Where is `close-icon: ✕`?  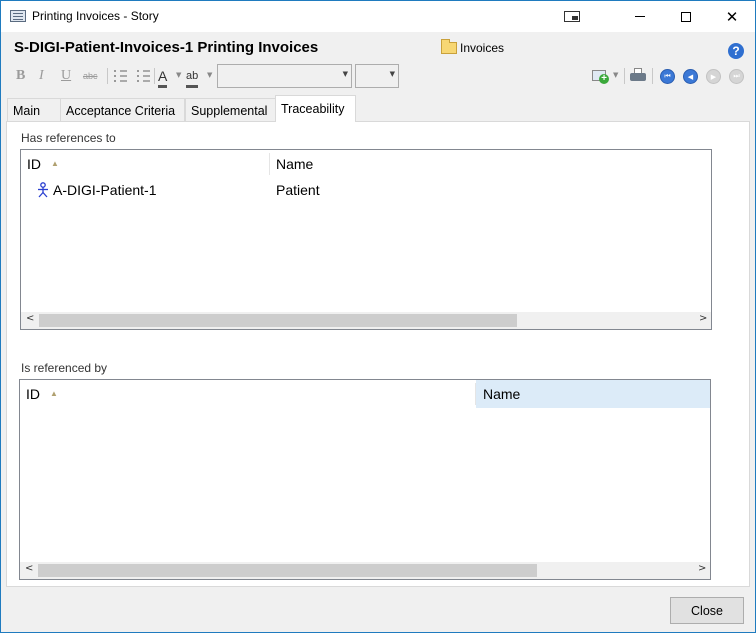 close-icon: ✕ is located at coordinates (732, 16).